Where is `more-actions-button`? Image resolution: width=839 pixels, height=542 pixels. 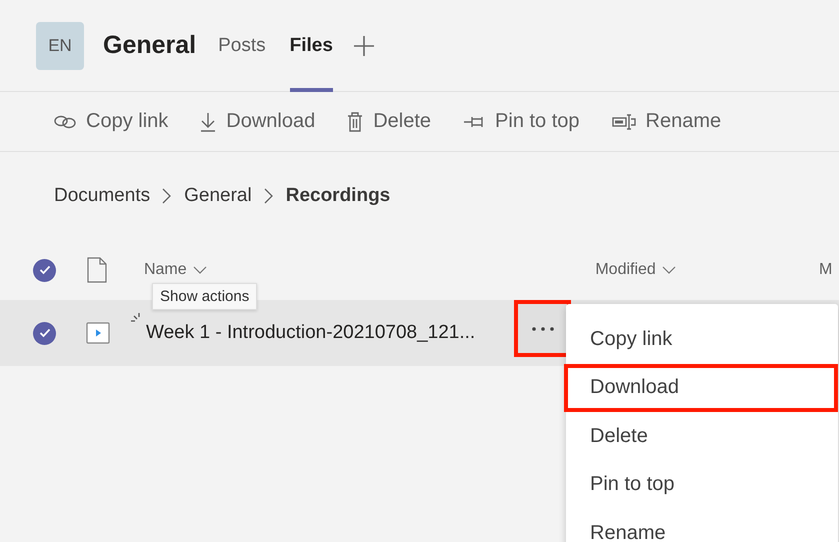
more-actions-button is located at coordinates (542, 328).